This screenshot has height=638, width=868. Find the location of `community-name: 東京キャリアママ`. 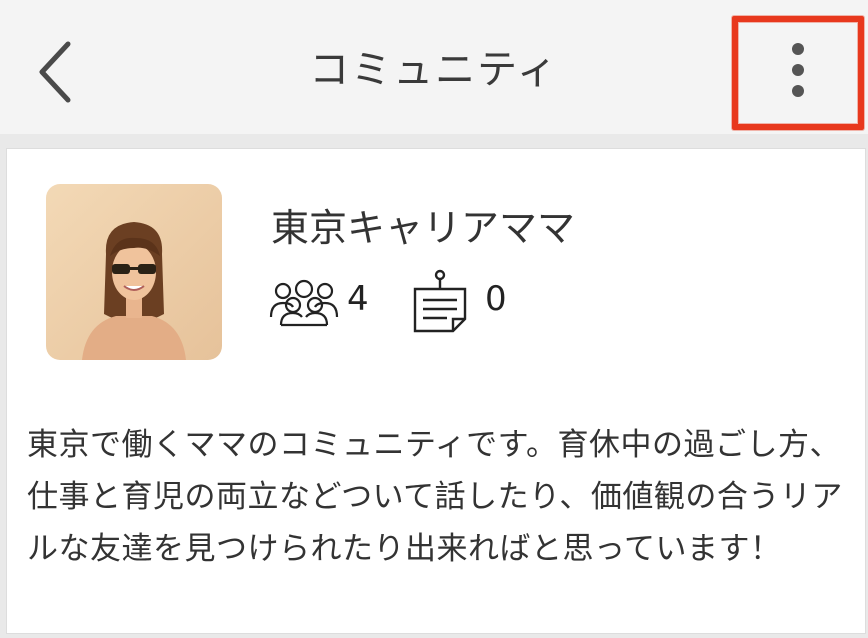

community-name: 東京キャリアママ is located at coordinates (423, 228).